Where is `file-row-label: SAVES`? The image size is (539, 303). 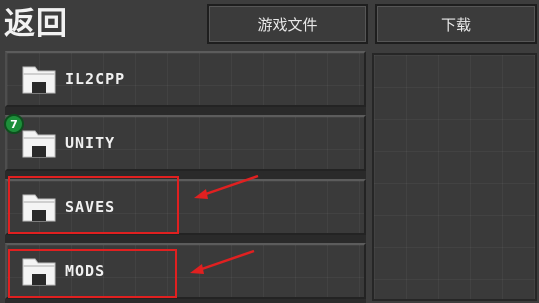 file-row-label: SAVES is located at coordinates (90, 207).